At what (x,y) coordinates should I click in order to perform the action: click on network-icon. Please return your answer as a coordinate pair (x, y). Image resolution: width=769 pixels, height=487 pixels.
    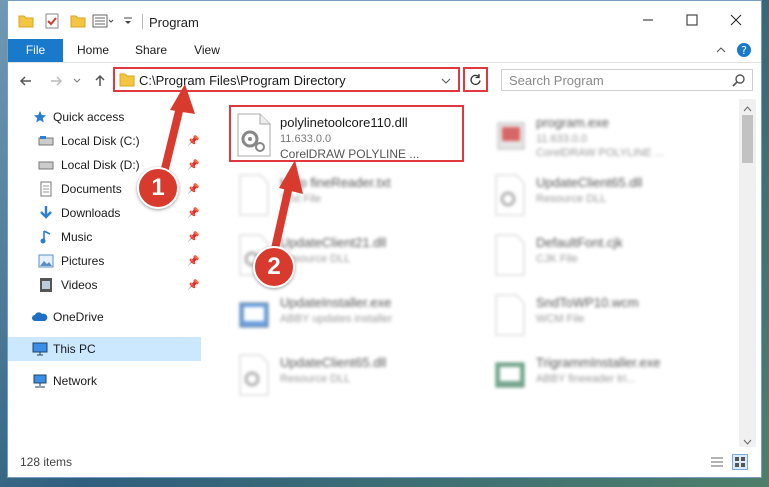
    Looking at the image, I should click on (40, 381).